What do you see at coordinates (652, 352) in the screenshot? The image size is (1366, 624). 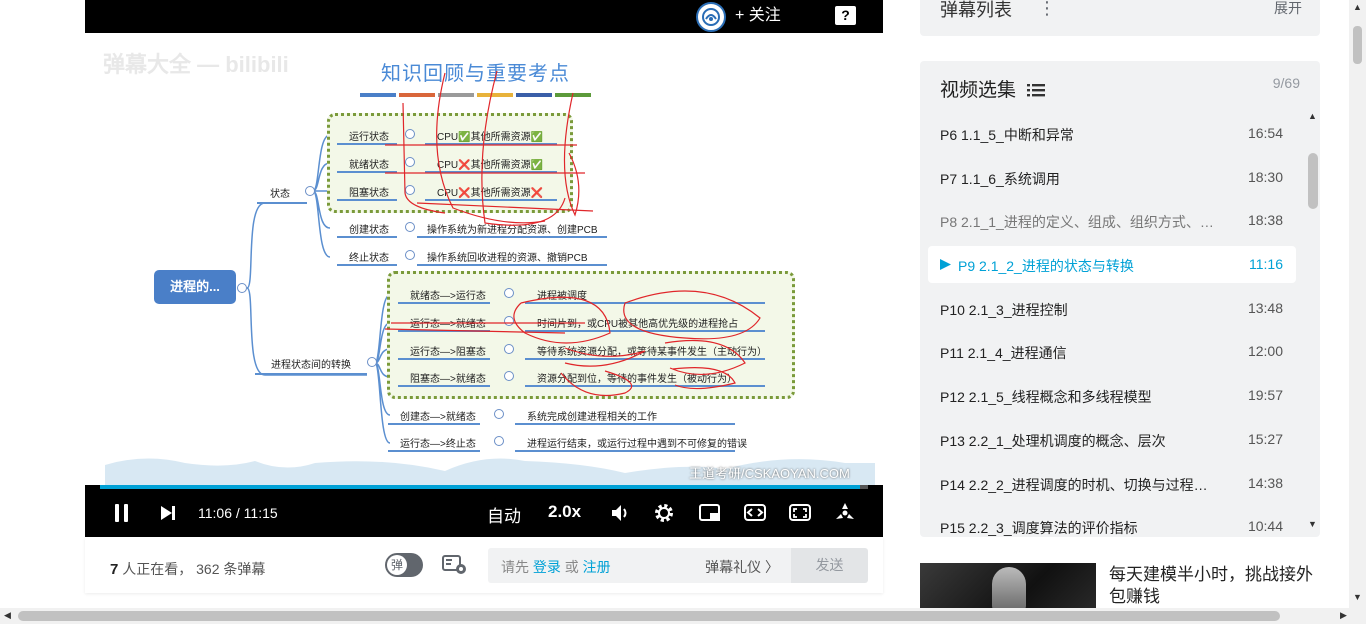 I see `transition-desc: 等待系统资源分配，或等待某事件发生（主动行为）` at bounding box center [652, 352].